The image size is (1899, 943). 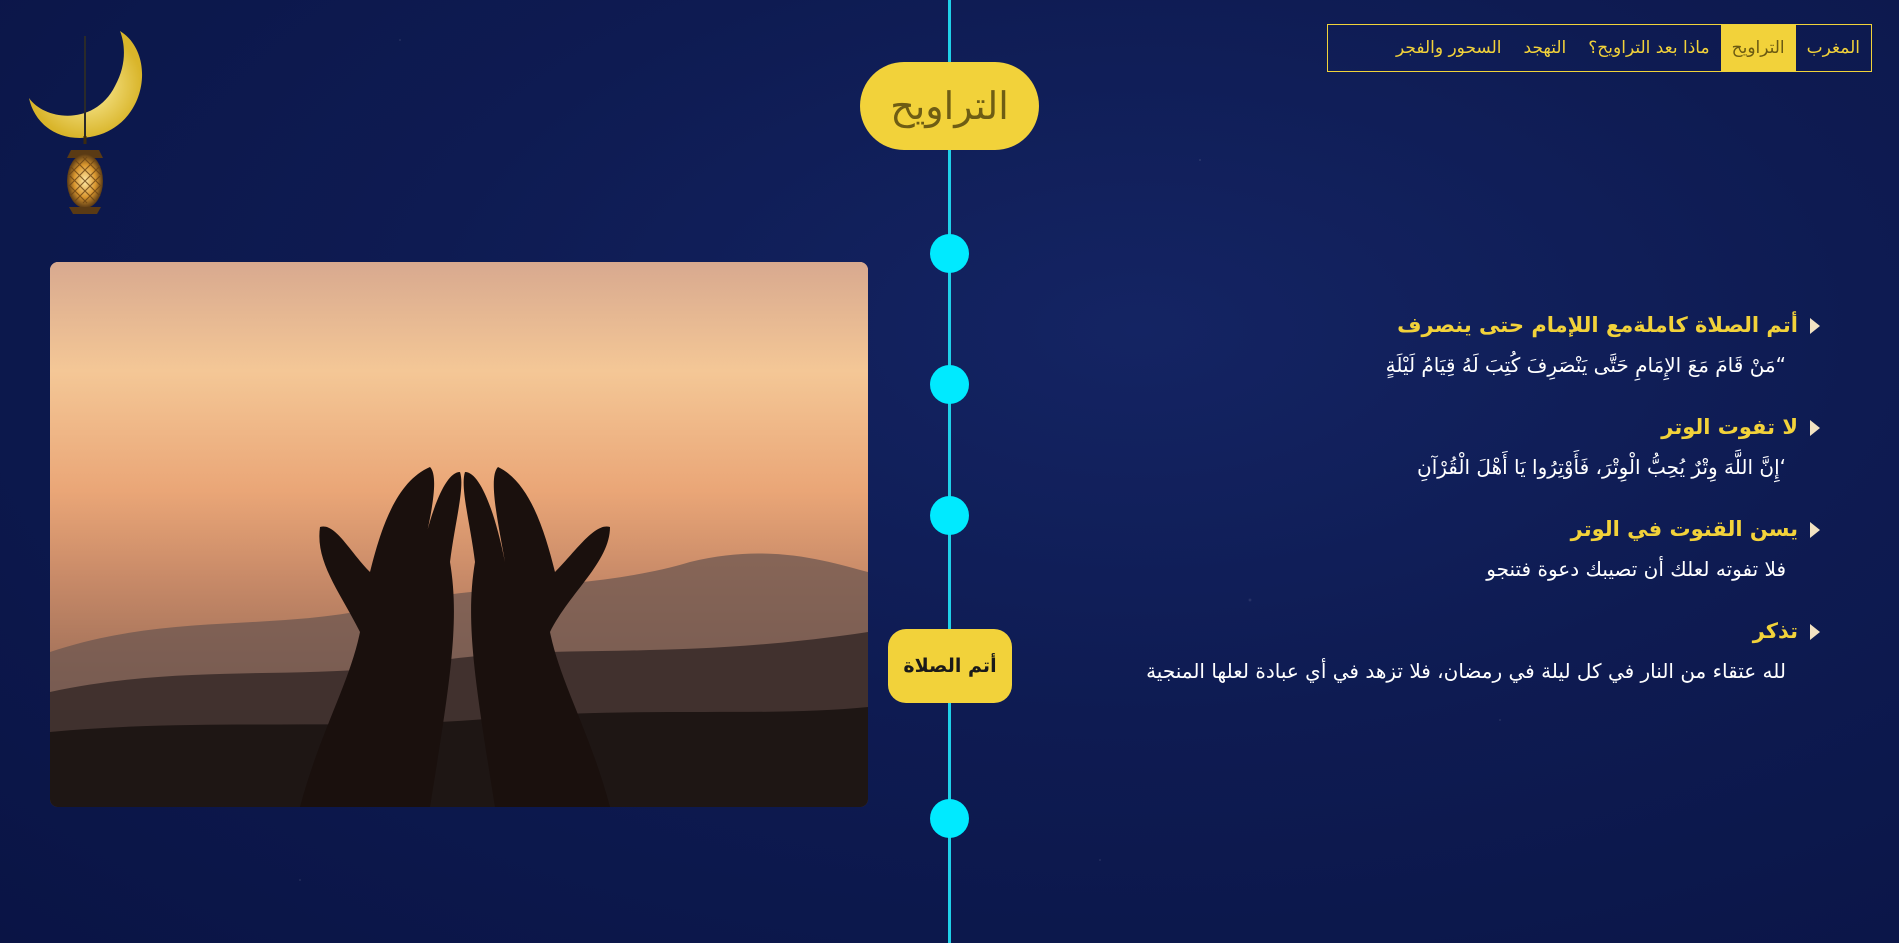 I want to click on section-title: التراويح, so click(x=949, y=106).